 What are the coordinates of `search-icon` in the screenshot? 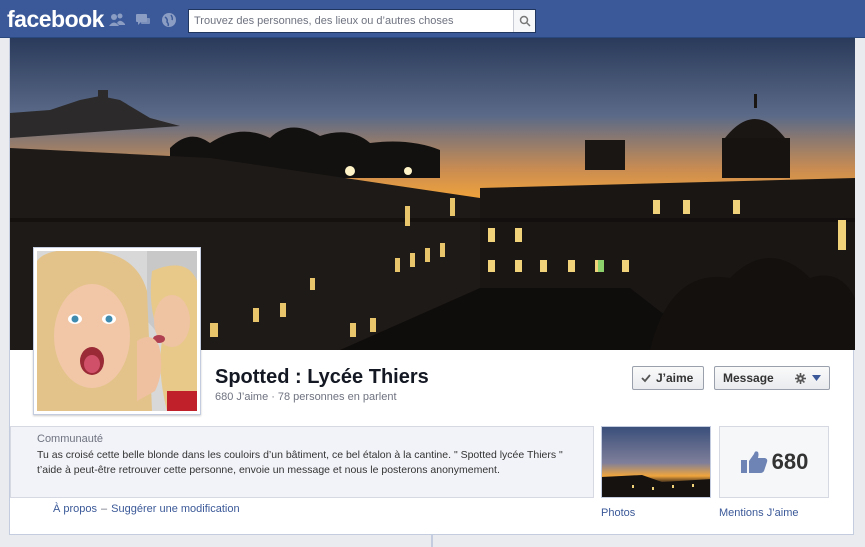 It's located at (525, 21).